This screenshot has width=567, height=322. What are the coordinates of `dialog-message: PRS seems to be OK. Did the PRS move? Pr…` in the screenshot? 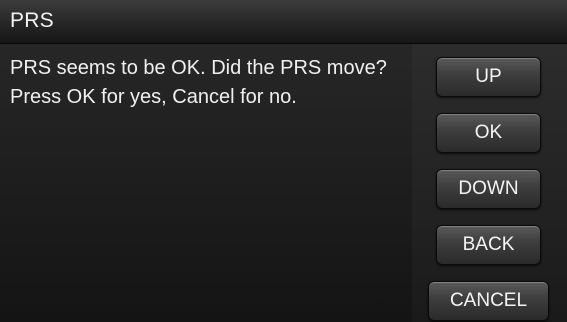 It's located at (198, 82).